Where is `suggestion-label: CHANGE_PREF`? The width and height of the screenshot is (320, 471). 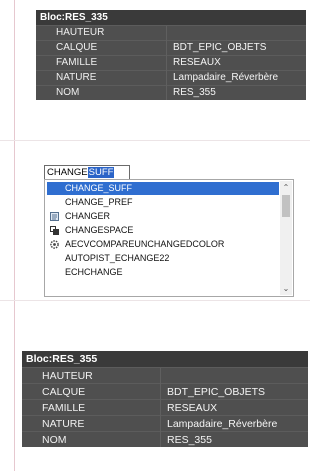
suggestion-label: CHANGE_PREF is located at coordinates (99, 202).